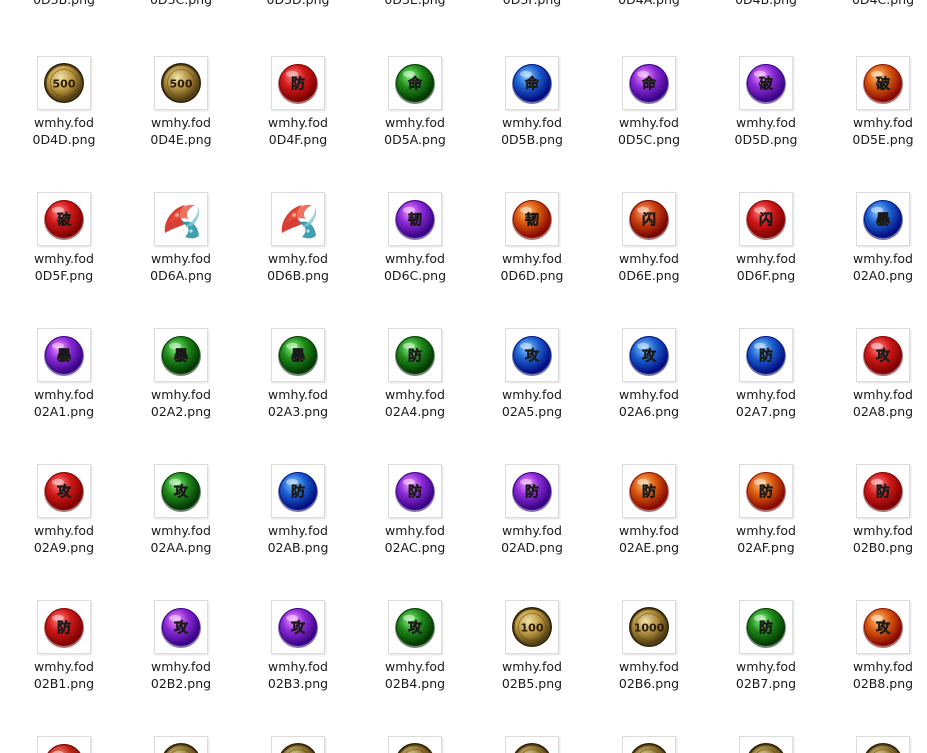 Image resolution: width=927 pixels, height=753 pixels. What do you see at coordinates (181, 491) in the screenshot?
I see `green-attack-orb-icon: 攻` at bounding box center [181, 491].